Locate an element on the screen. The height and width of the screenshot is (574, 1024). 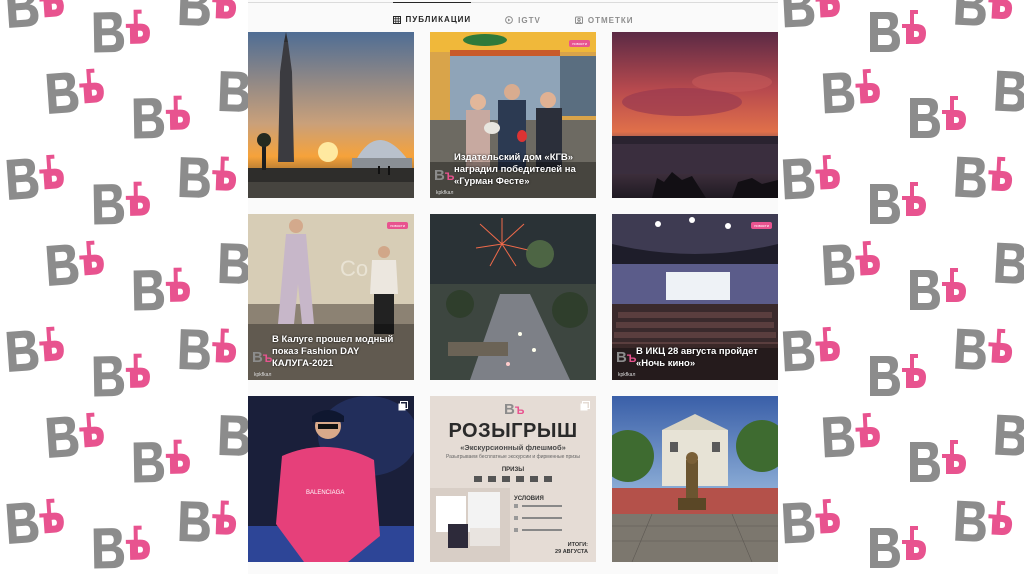
rocket-sunset-photo is located at coordinates (331, 115).